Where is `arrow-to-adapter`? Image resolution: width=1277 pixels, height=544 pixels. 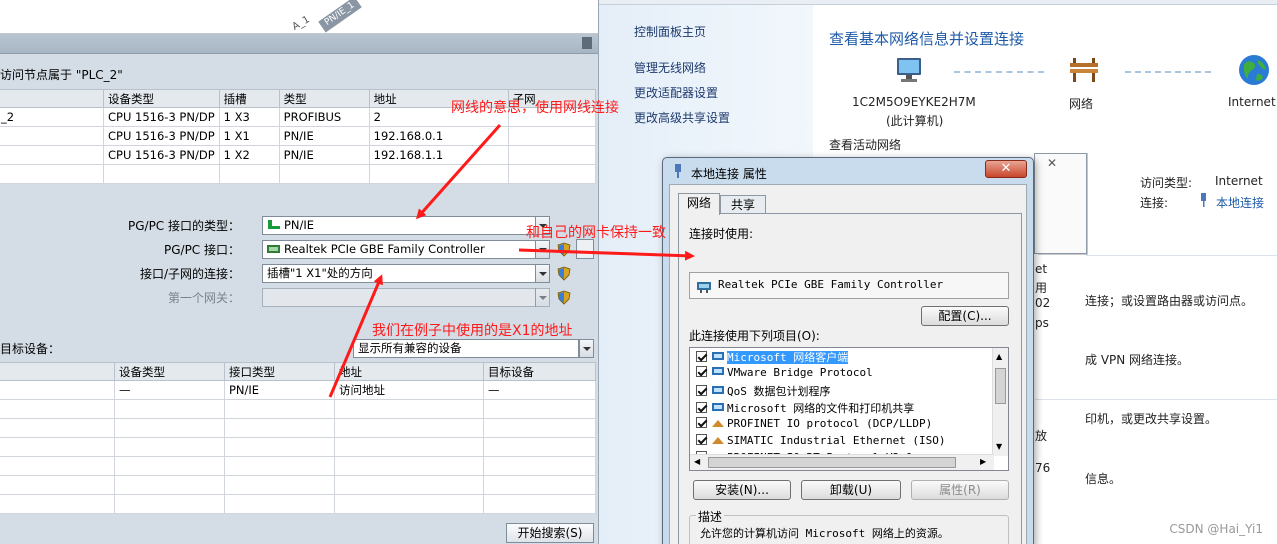 arrow-to-adapter is located at coordinates (606, 254).